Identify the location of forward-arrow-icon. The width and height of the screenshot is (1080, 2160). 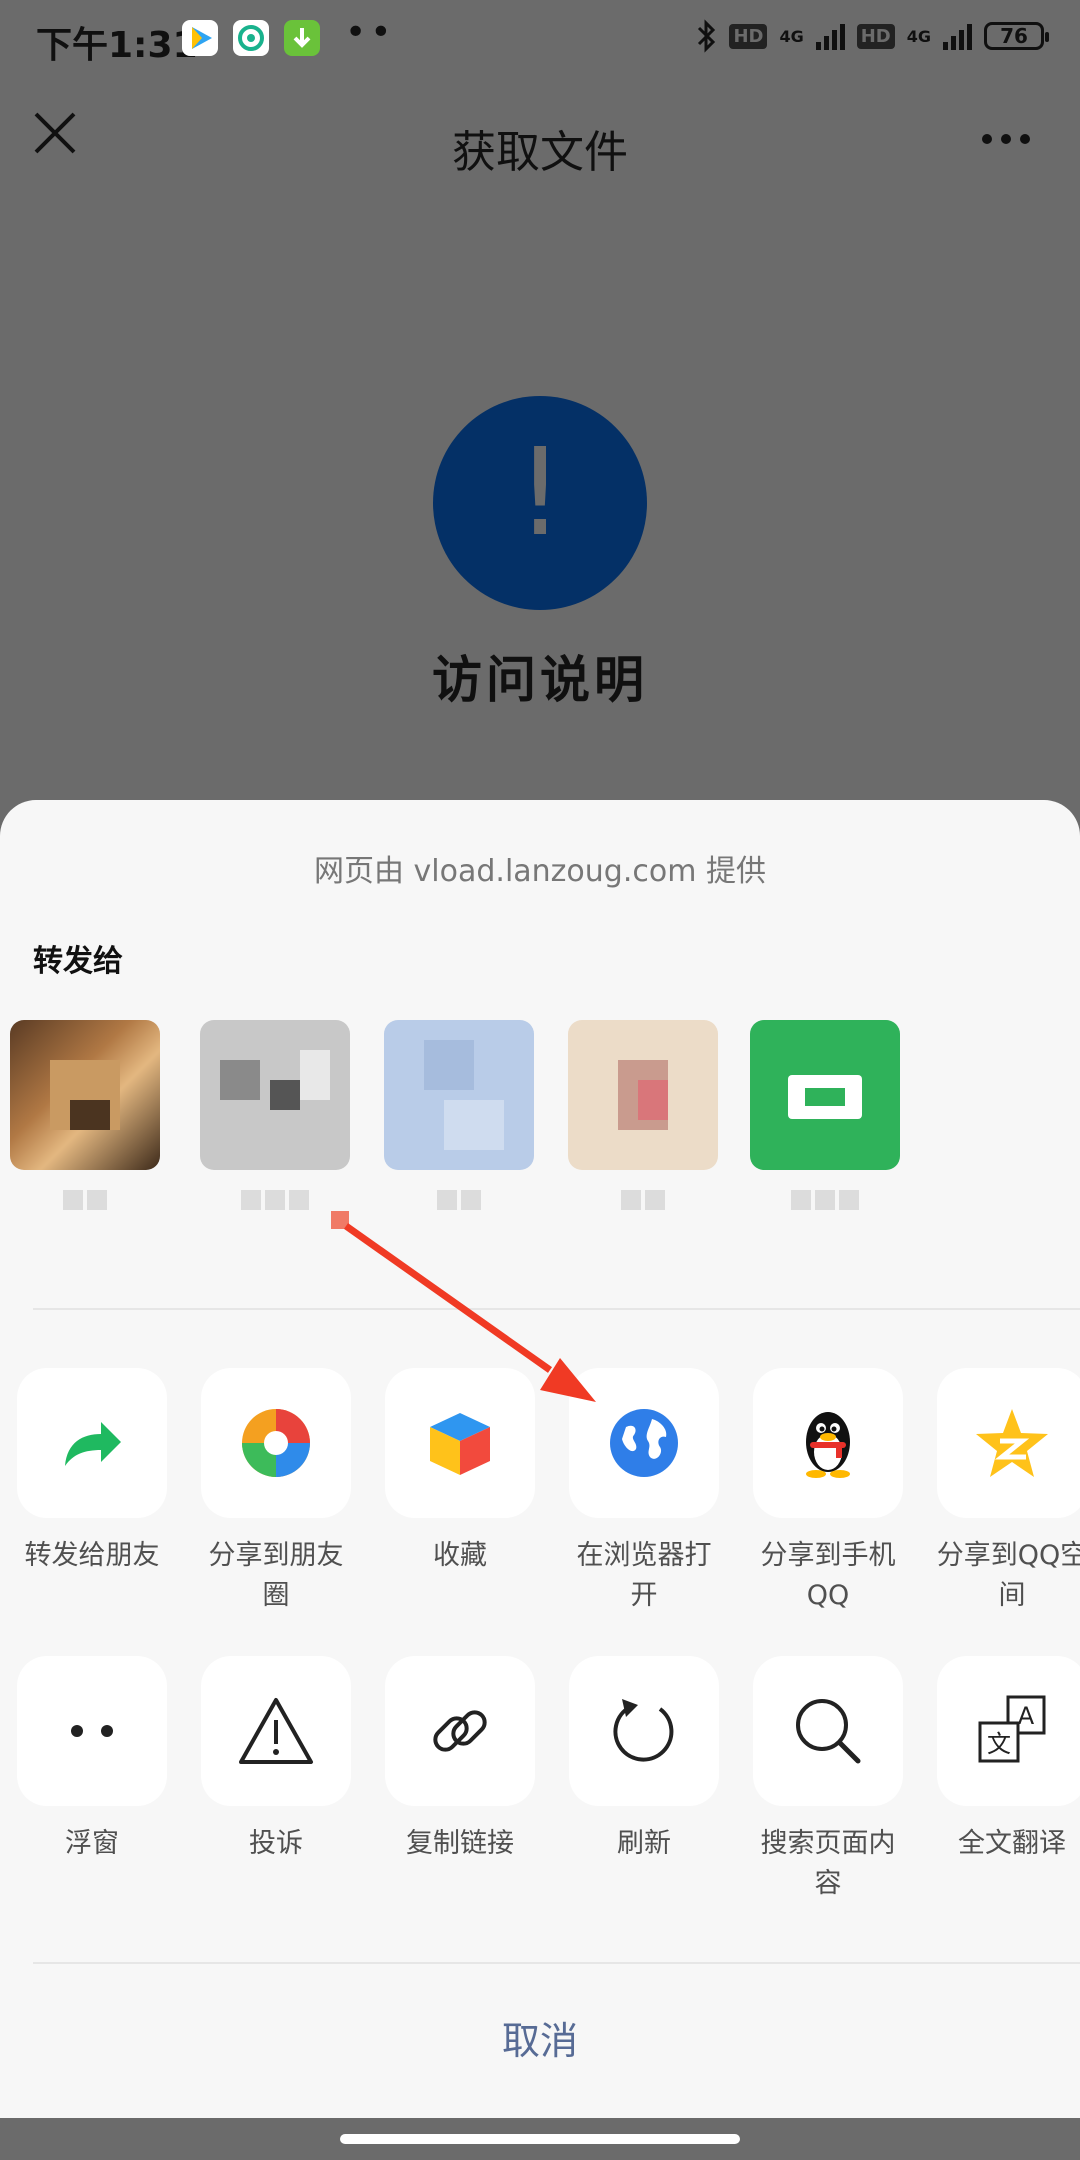
(93, 1444).